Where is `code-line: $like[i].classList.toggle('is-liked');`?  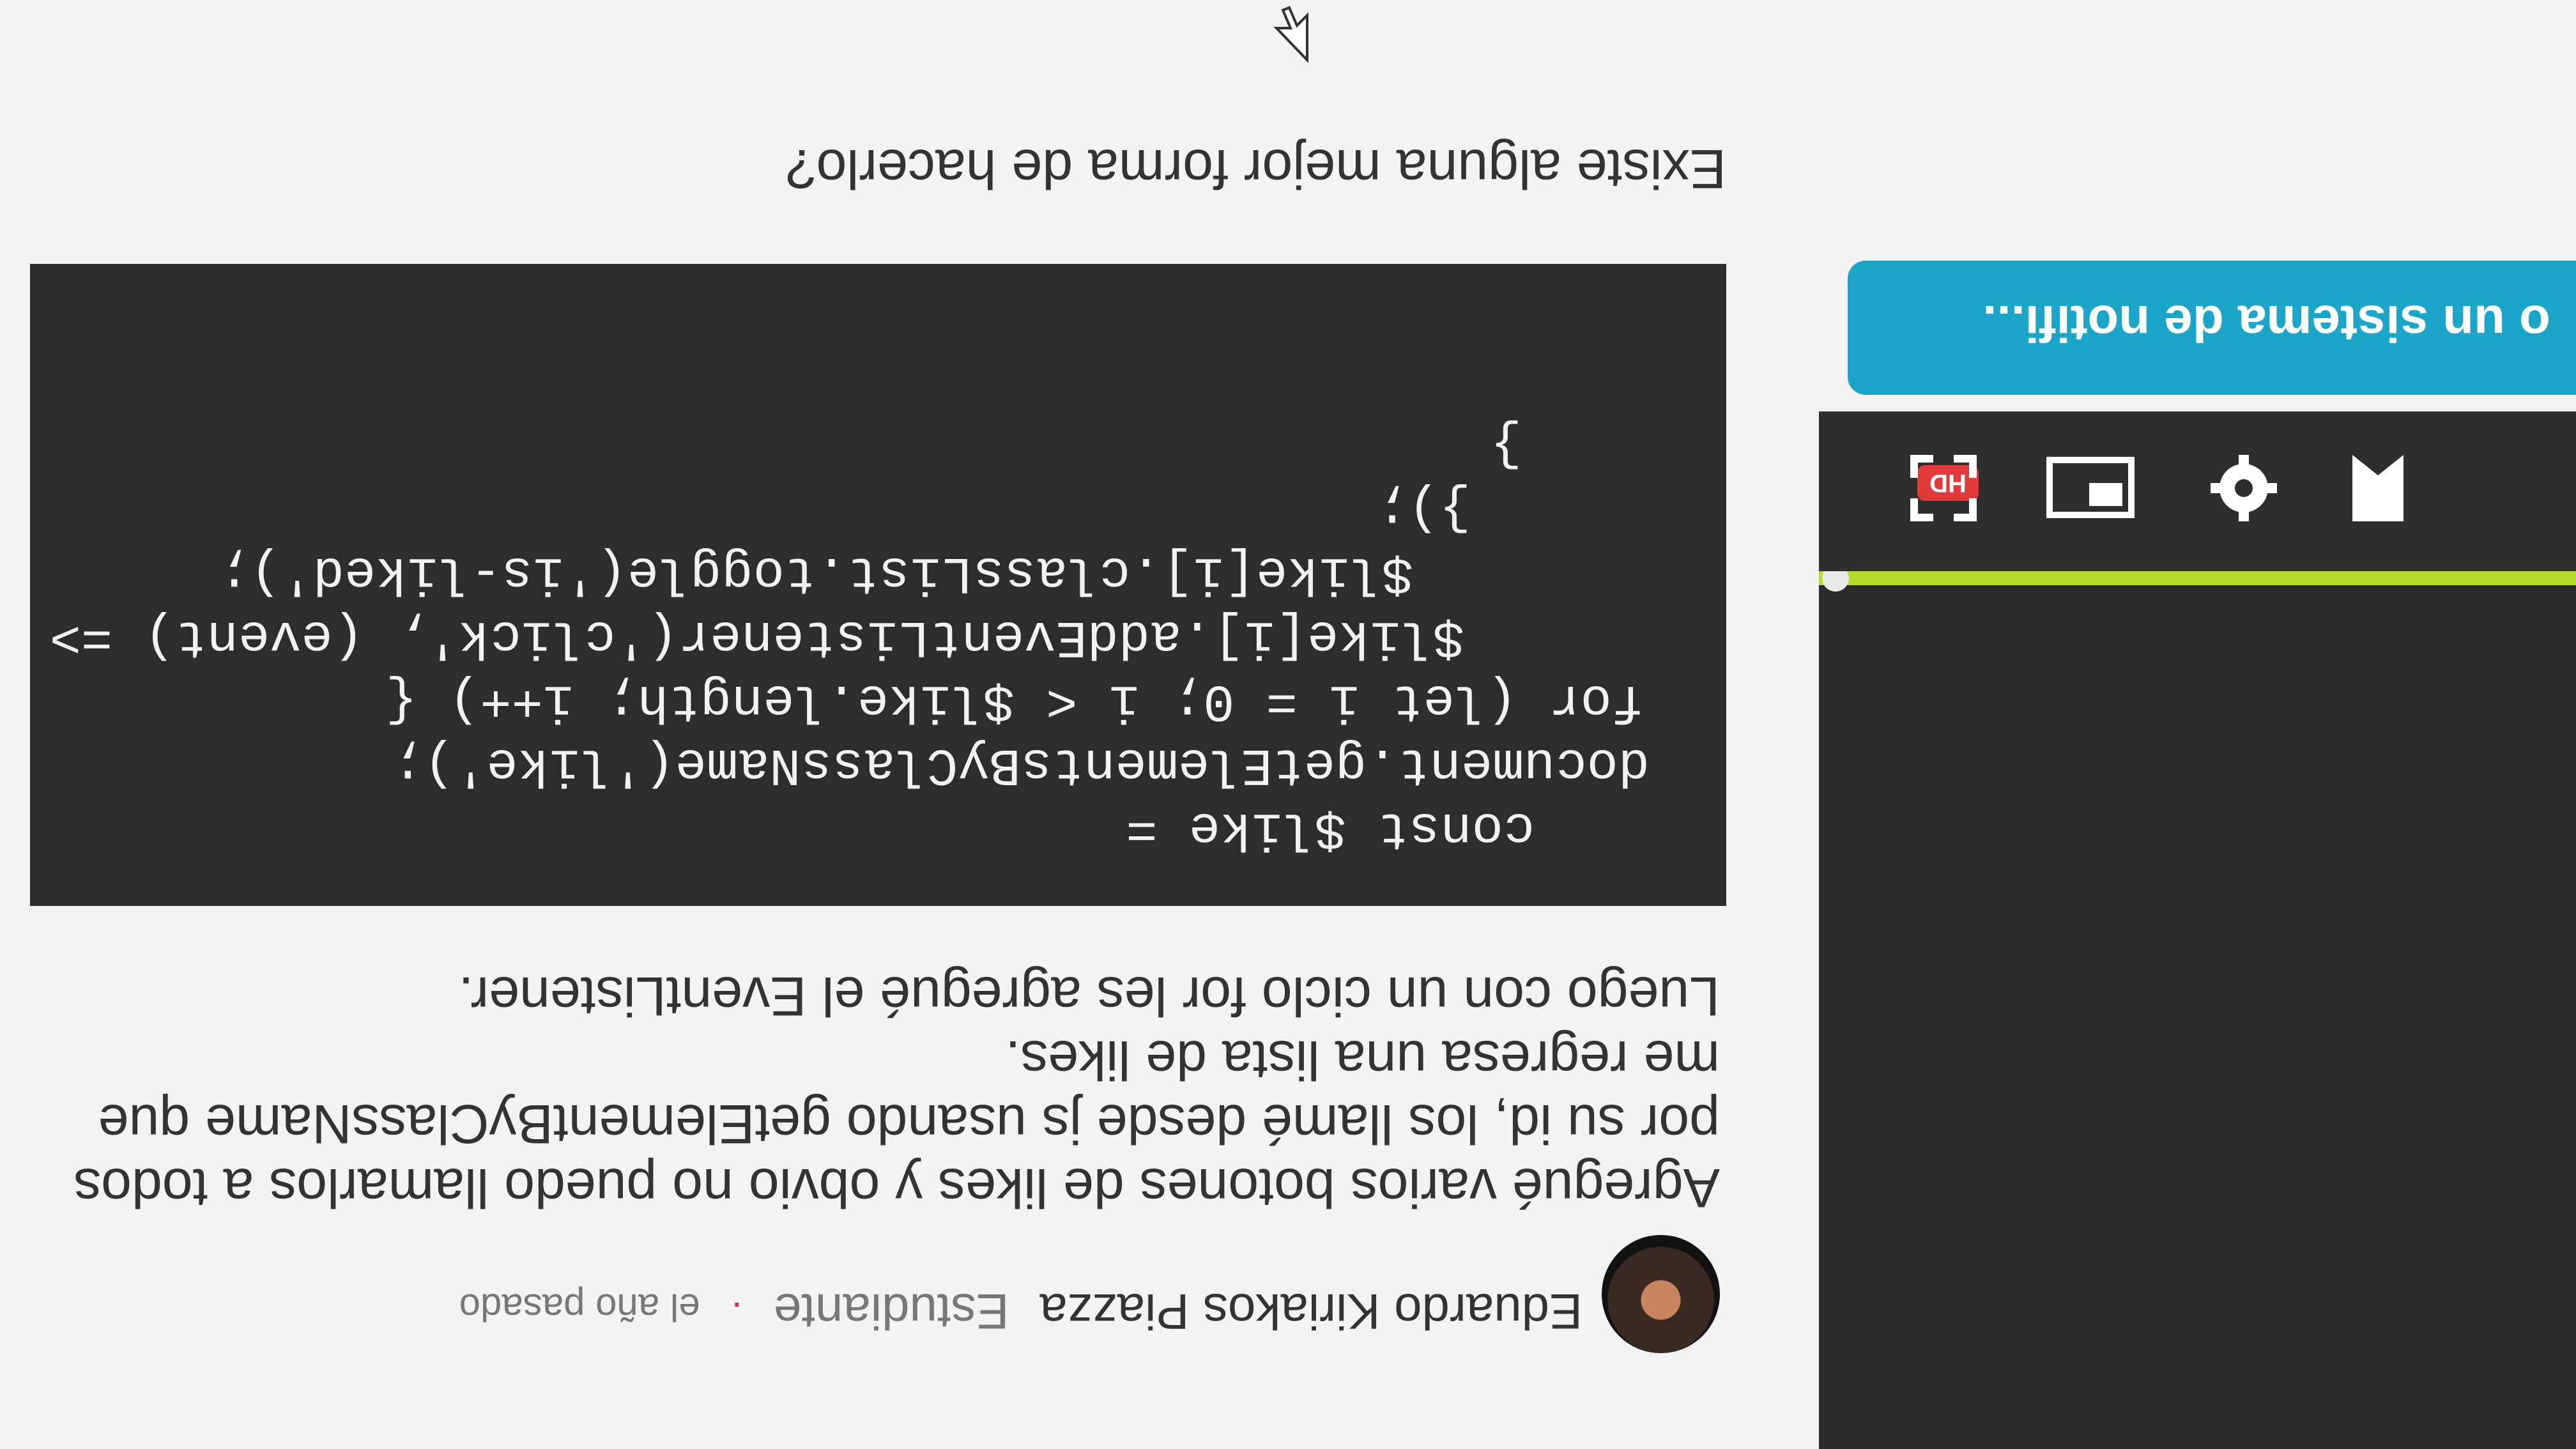
code-line: $like[i].classList.toggle('is-liked'); is located at coordinates (815, 572).